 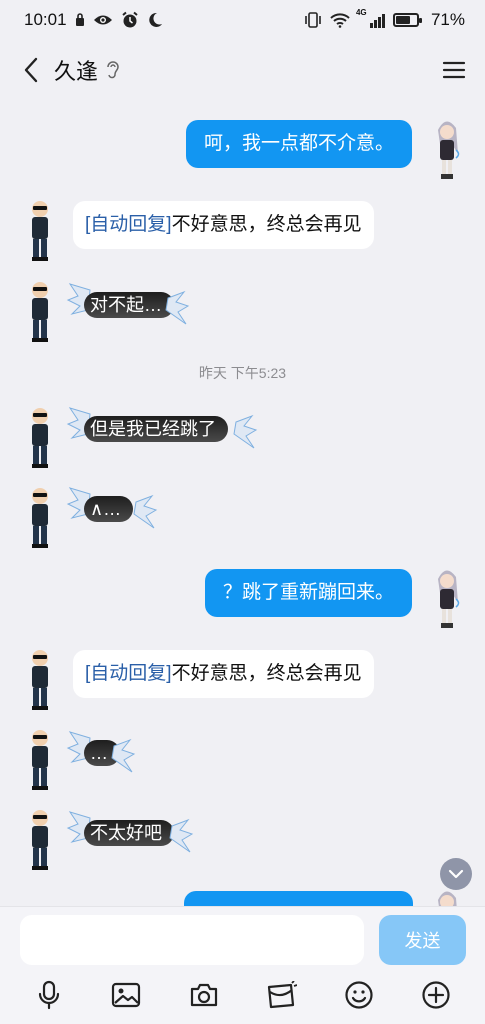 I want to click on ear-icon, so click(x=113, y=70).